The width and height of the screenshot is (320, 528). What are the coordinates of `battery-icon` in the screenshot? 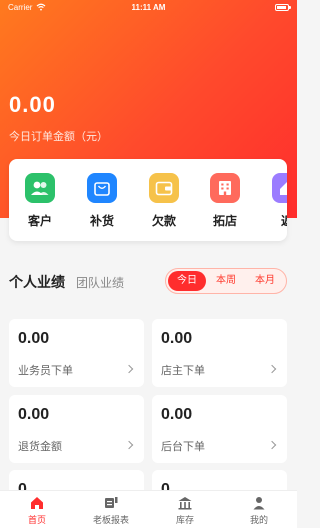 It's located at (283, 7).